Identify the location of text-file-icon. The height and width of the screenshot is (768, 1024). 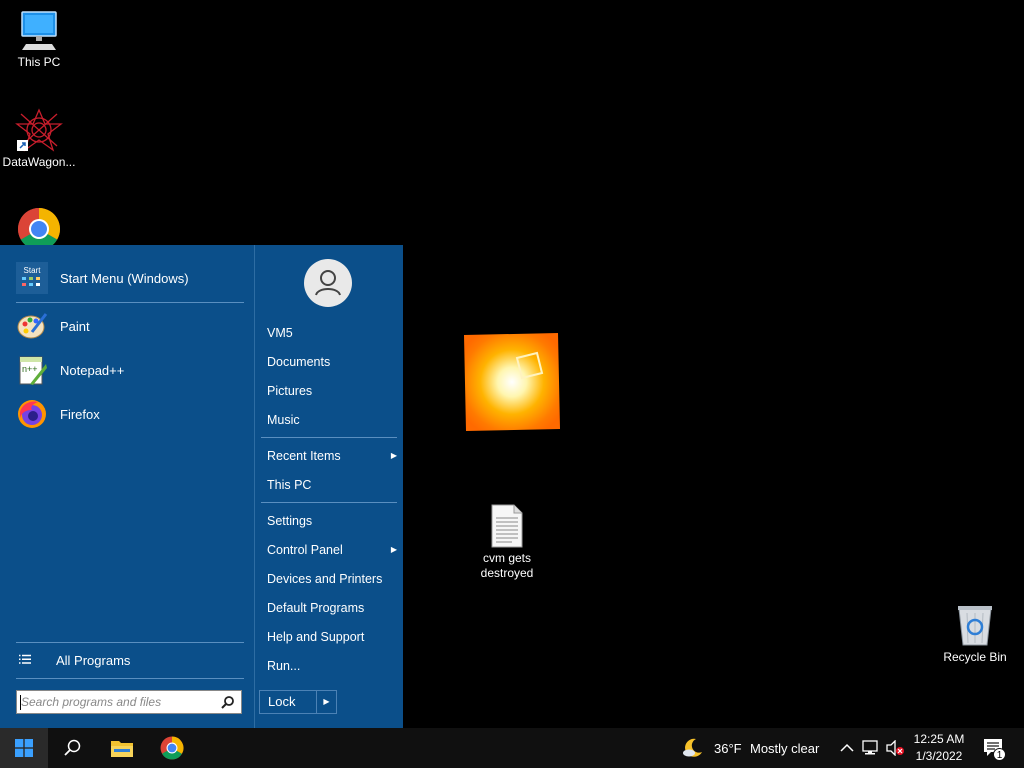
(507, 526).